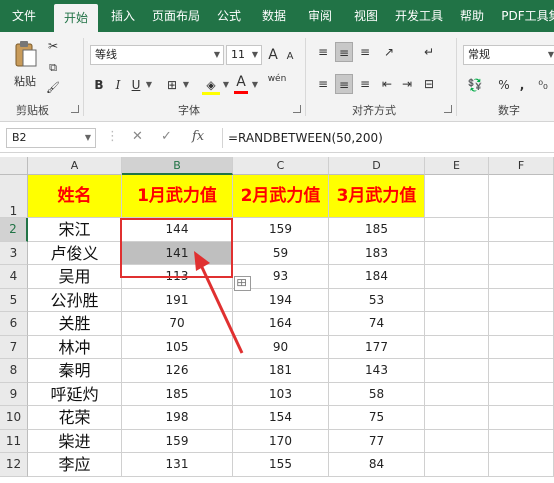  Describe the element at coordinates (377, 465) in the screenshot. I see `table-cell: 84` at that location.